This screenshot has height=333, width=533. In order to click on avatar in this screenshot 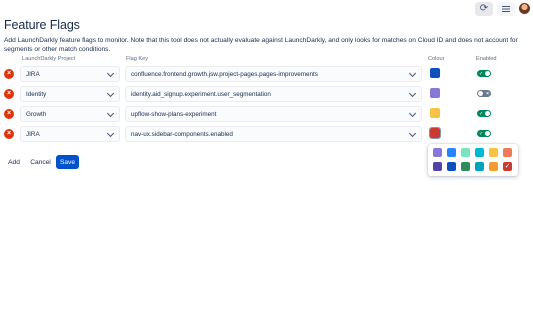, I will do `click(524, 8)`.